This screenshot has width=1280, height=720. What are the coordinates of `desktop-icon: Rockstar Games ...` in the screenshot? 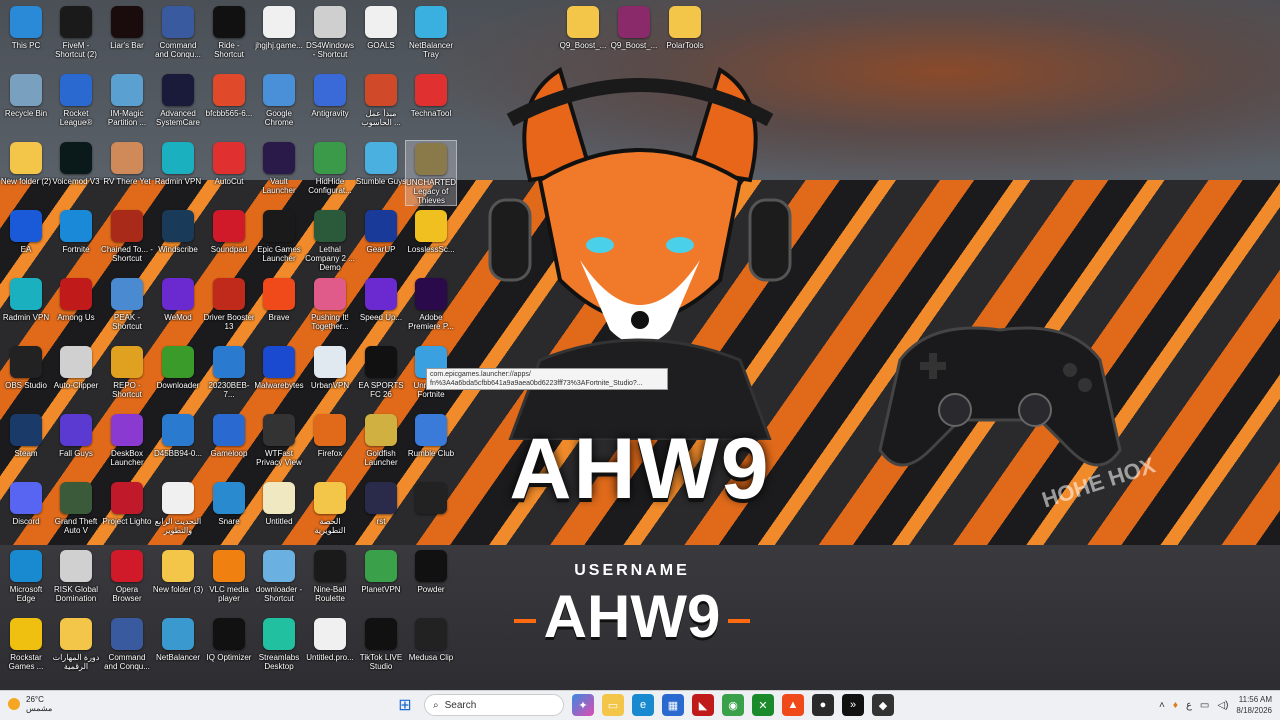 It's located at (26, 649).